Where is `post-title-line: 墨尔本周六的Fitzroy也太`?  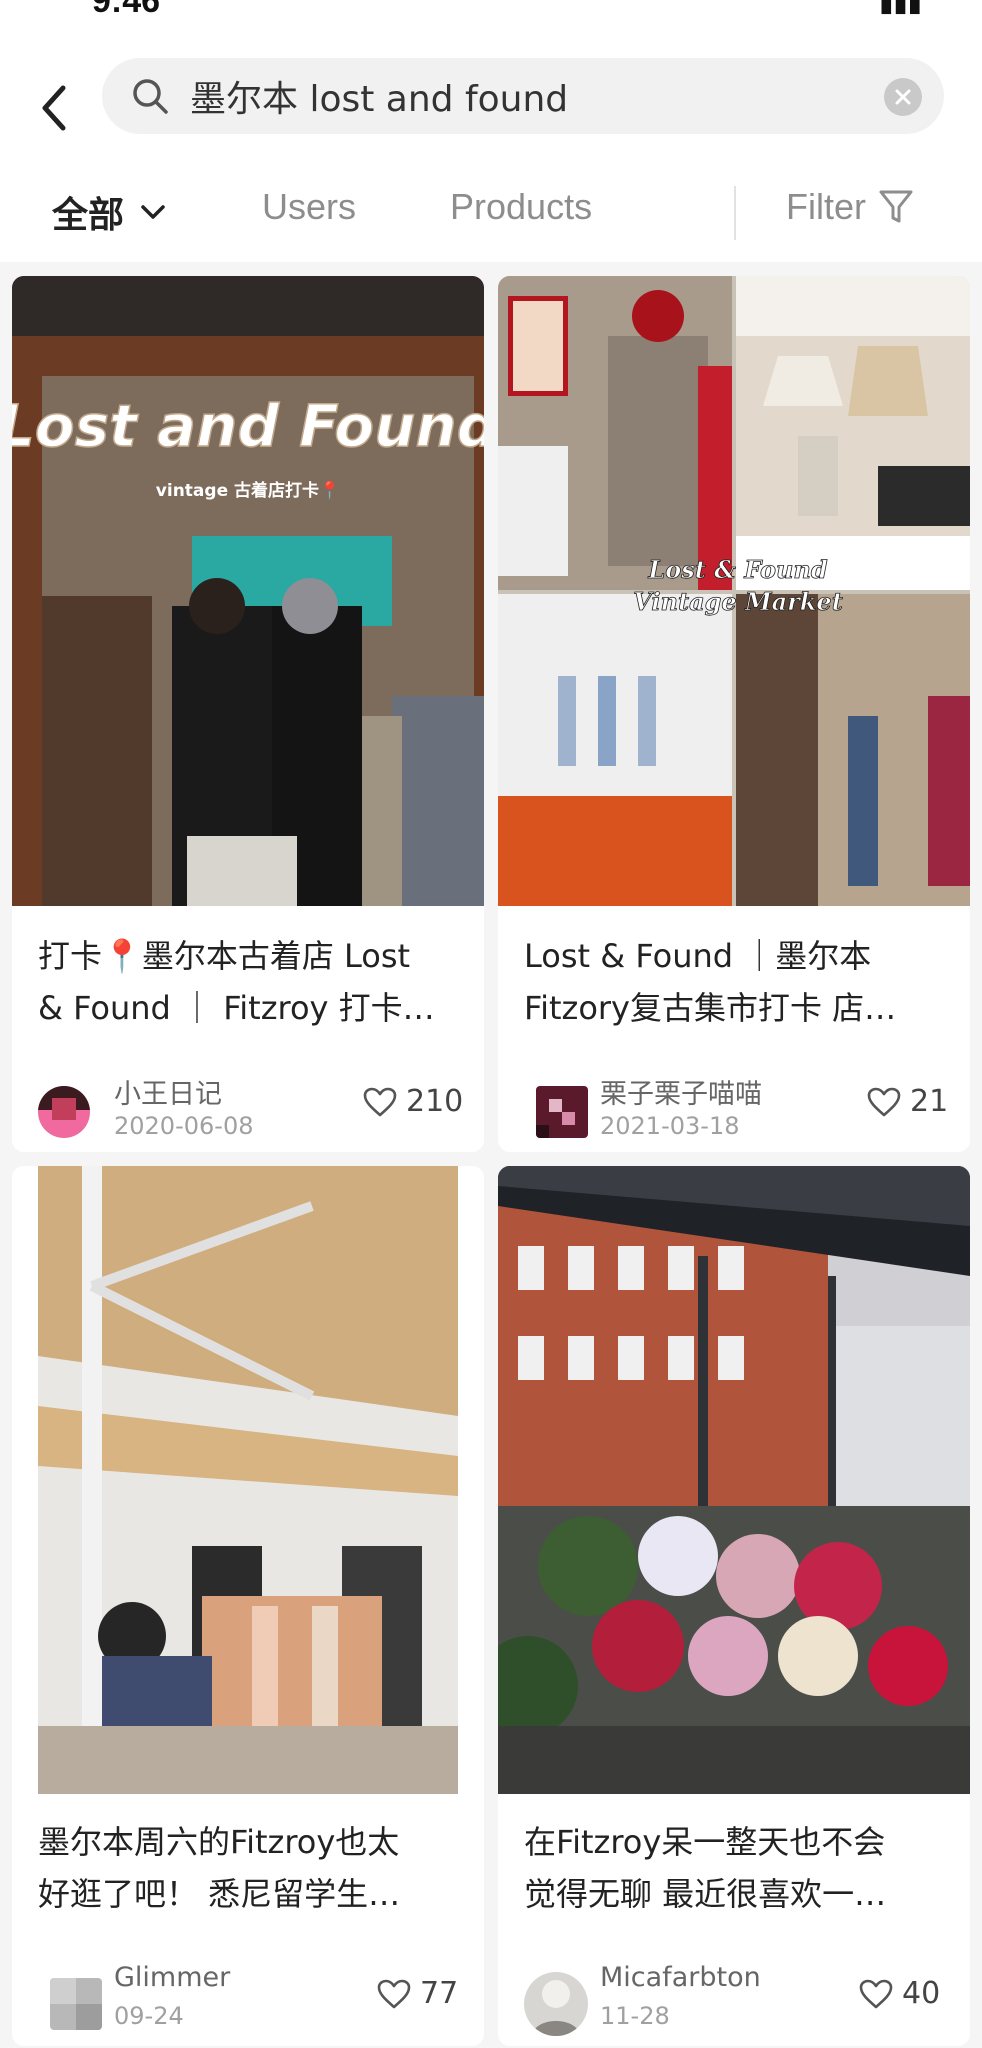
post-title-line: 墨尔本周六的Fitzroy也太 is located at coordinates (219, 1842).